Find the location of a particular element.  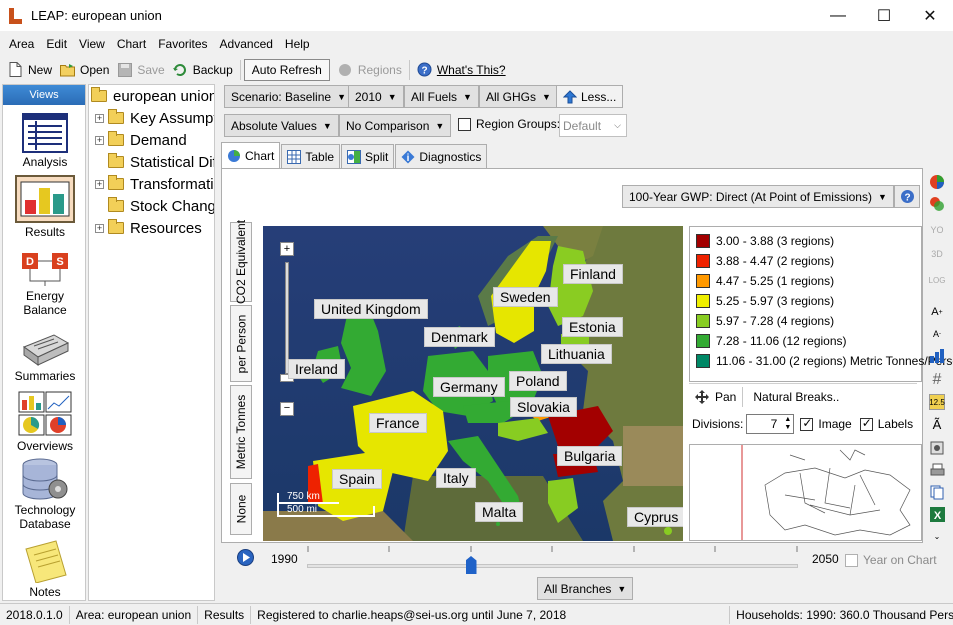

menu-help: Help is located at coordinates (297, 44).